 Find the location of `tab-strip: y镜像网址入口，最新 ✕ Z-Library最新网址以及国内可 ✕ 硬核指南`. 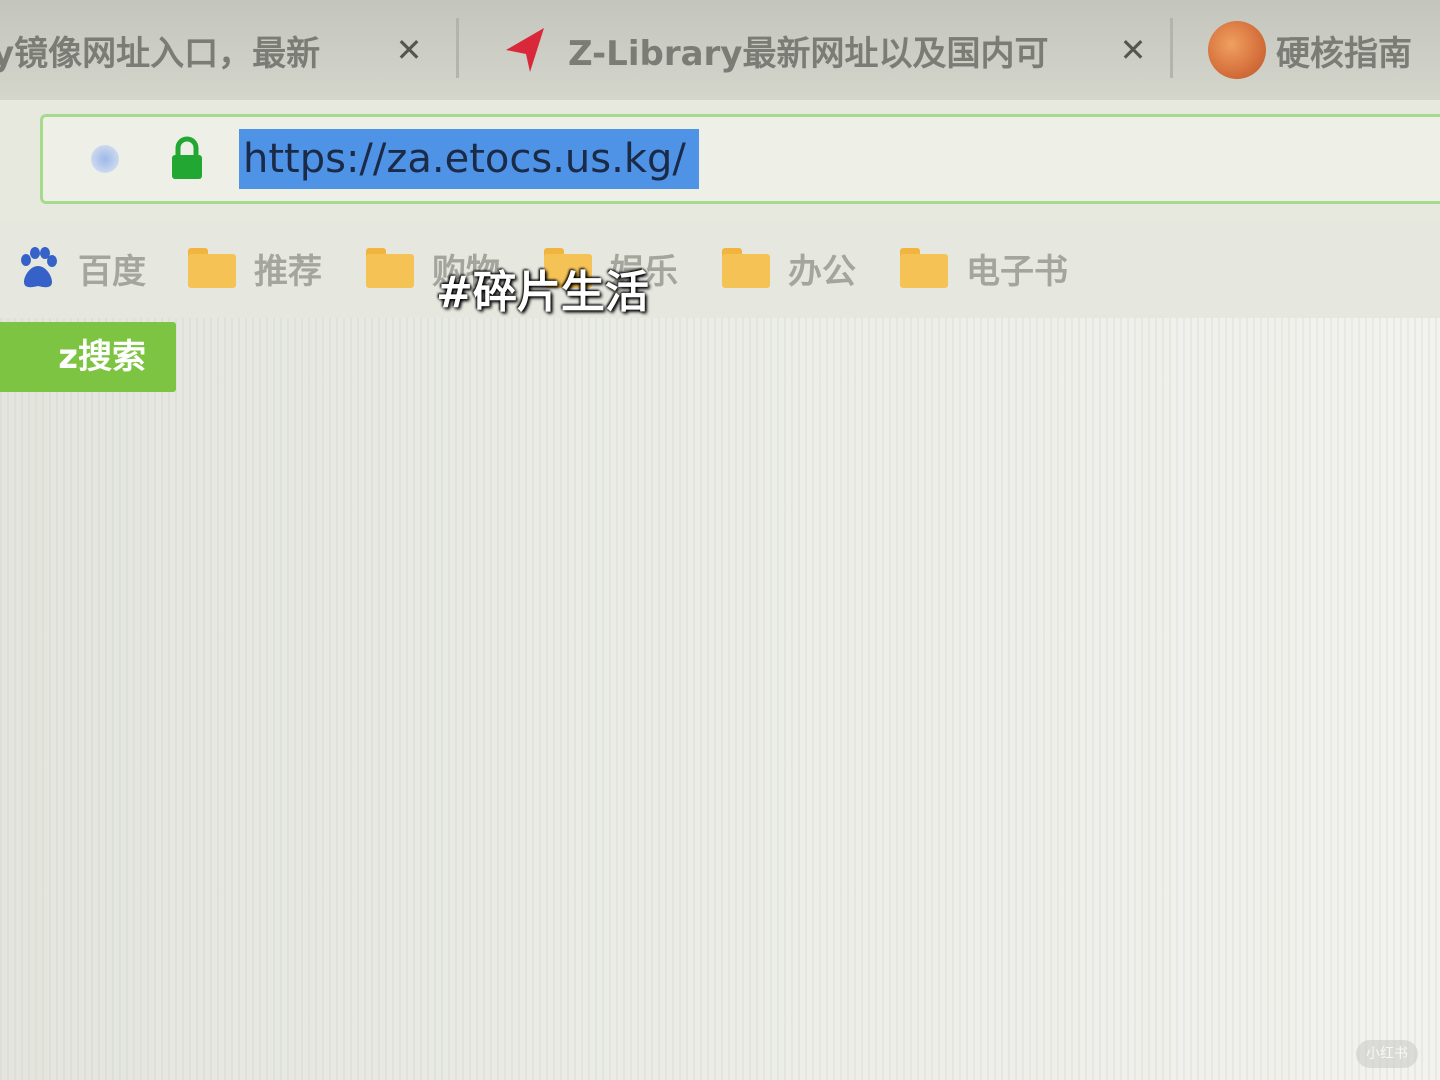

tab-strip: y镜像网址入口，最新 ✕ Z-Library最新网址以及国内可 ✕ 硬核指南 is located at coordinates (720, 50).